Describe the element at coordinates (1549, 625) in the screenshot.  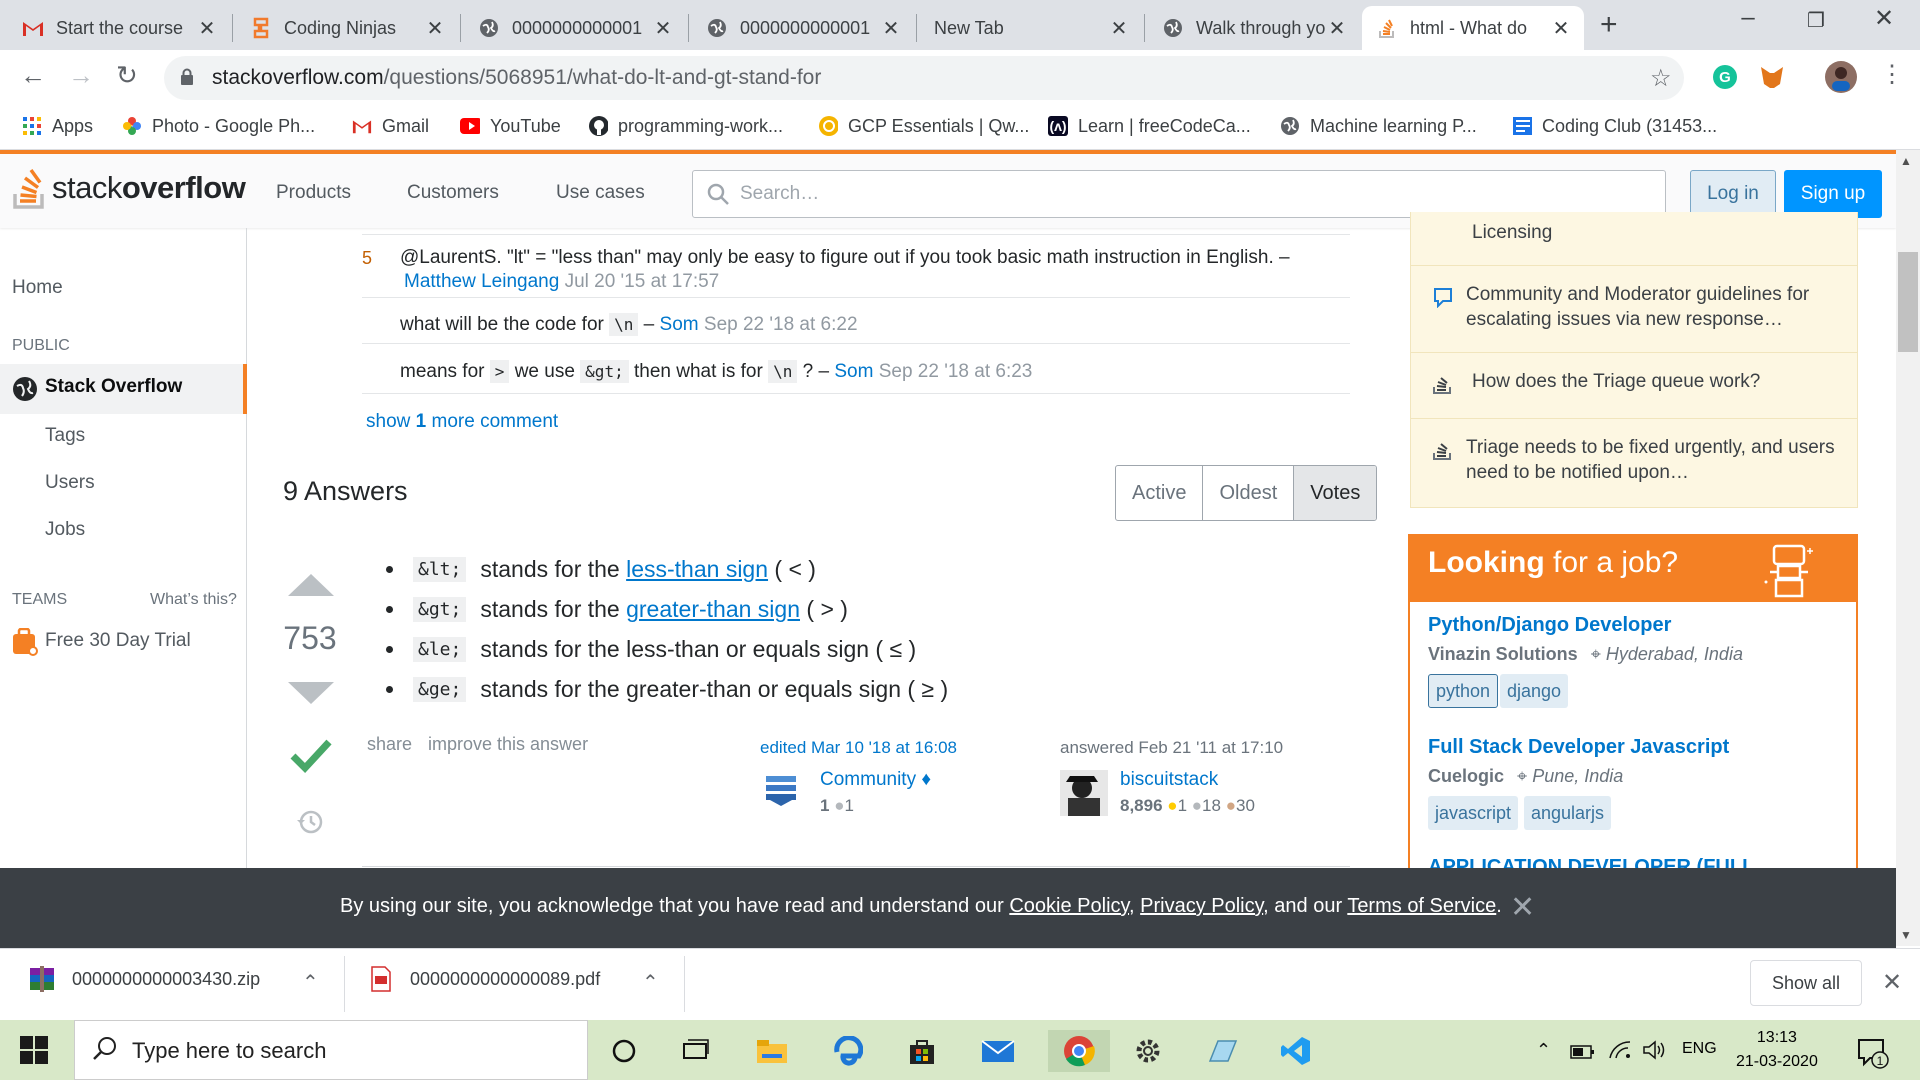
I see `job-title-link: Python/Django Developer` at that location.